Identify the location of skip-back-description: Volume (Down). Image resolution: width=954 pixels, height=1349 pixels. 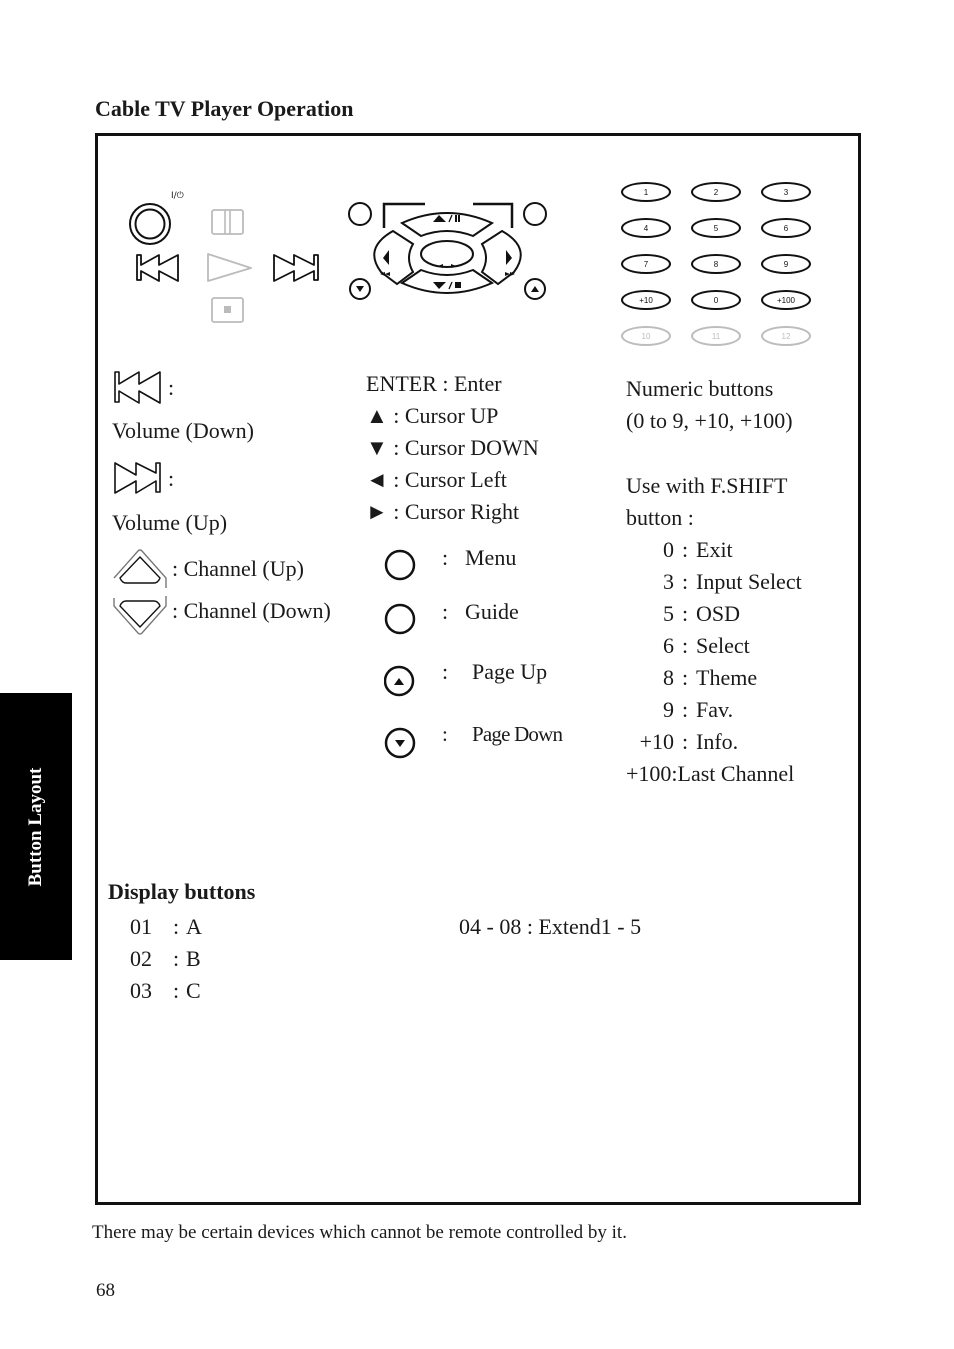
(183, 430).